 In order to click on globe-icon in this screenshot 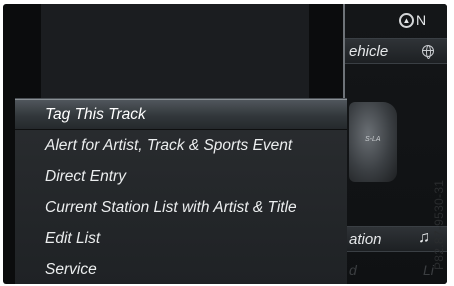, I will do `click(428, 52)`.